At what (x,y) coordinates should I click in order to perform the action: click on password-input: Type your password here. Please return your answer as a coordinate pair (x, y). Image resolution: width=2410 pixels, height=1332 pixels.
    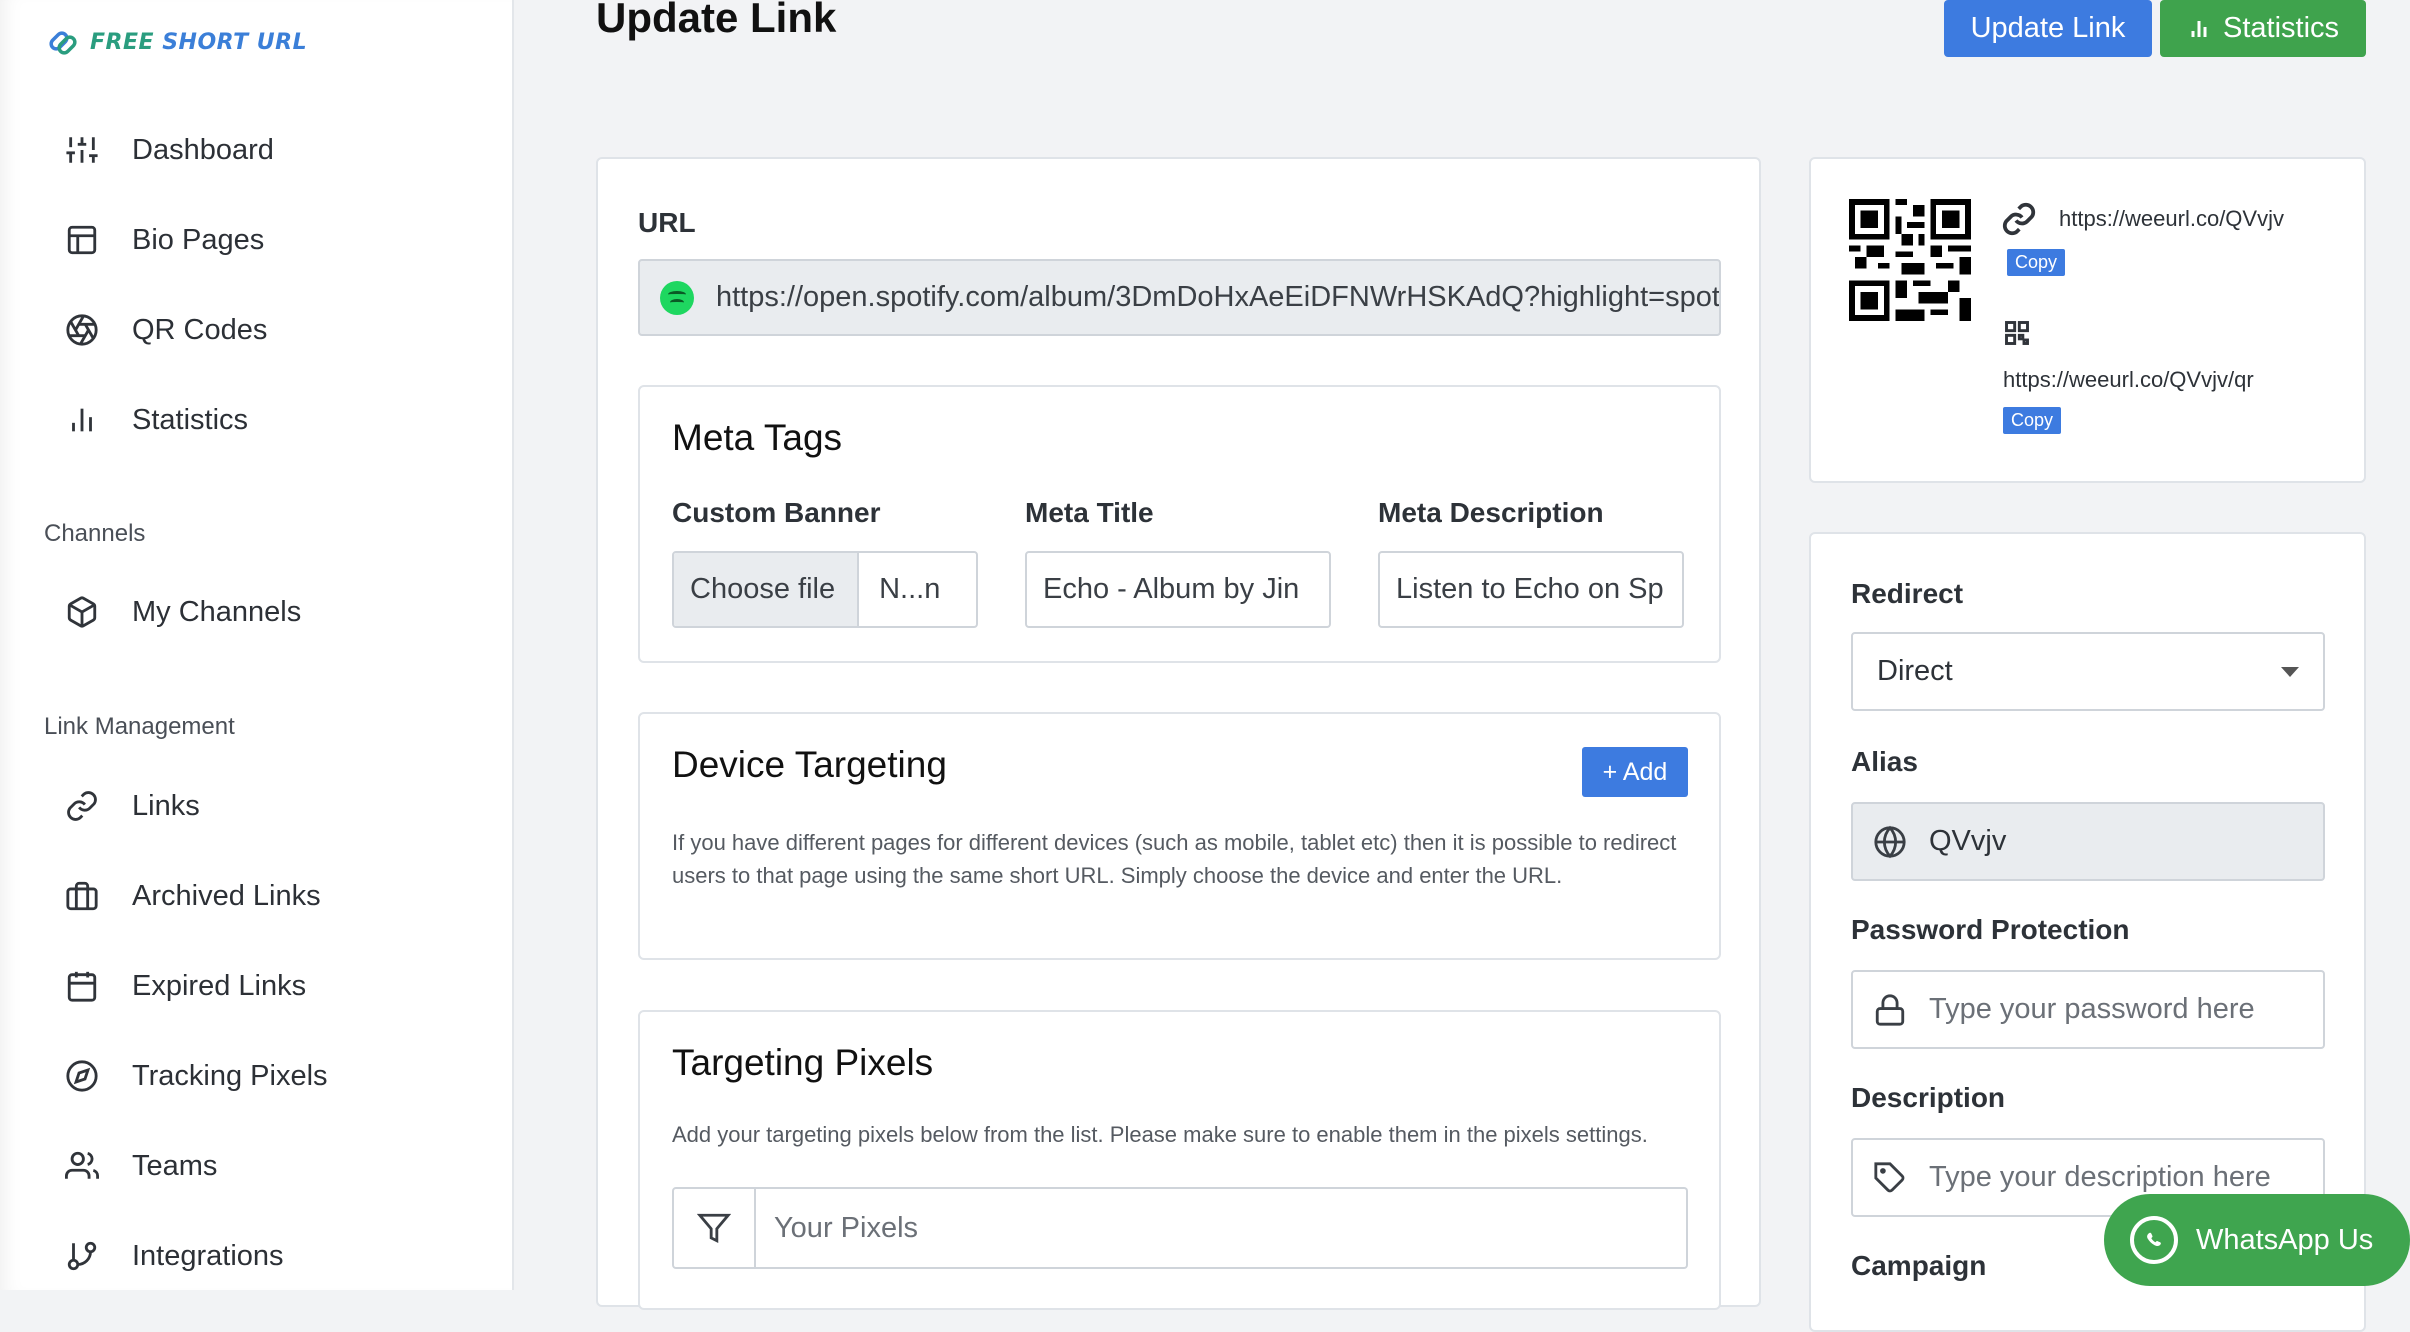
    Looking at the image, I should click on (2088, 1009).